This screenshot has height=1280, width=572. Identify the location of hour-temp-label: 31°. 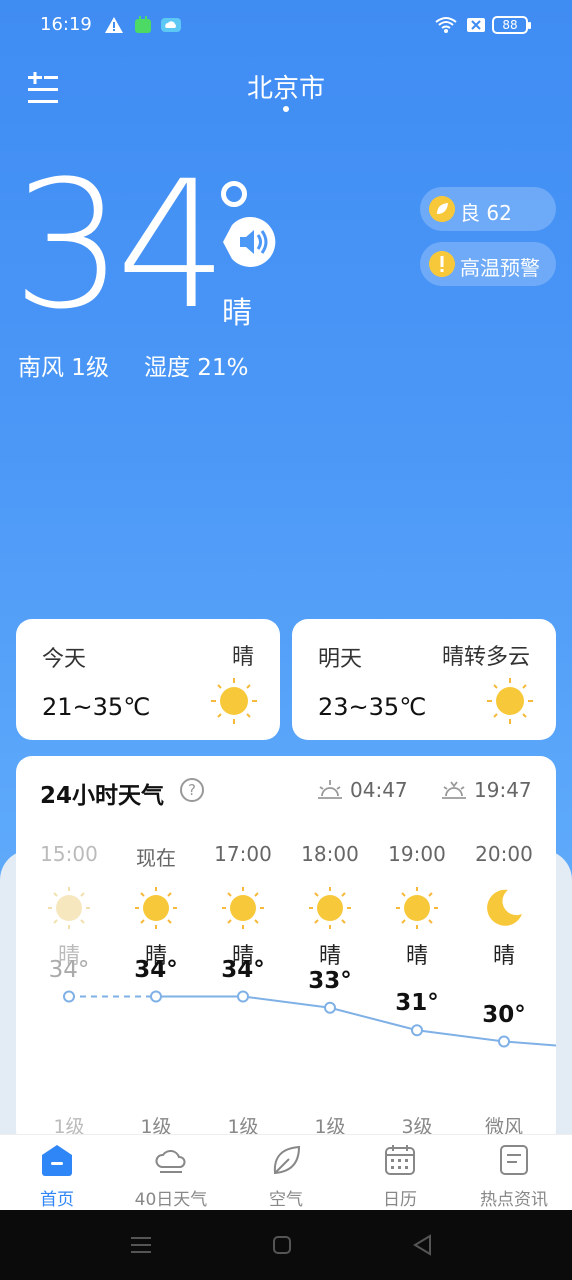
(417, 1003).